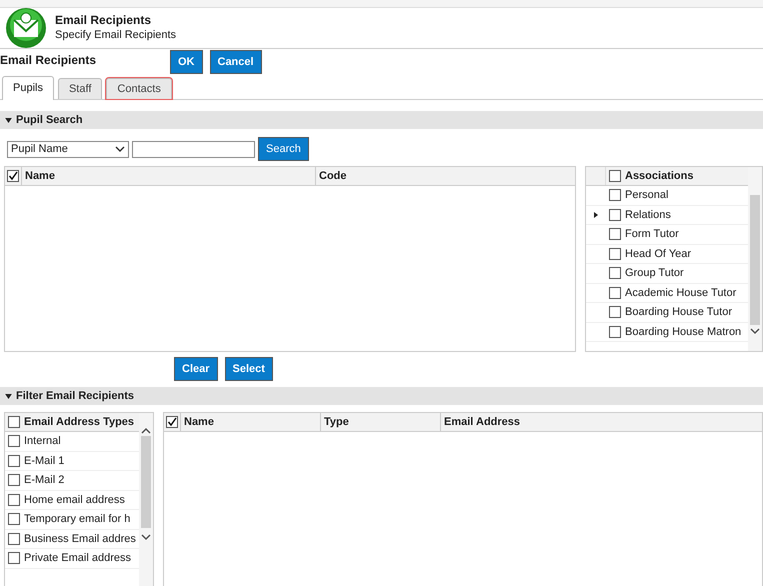  I want to click on list-item-label: Internal, so click(42, 441).